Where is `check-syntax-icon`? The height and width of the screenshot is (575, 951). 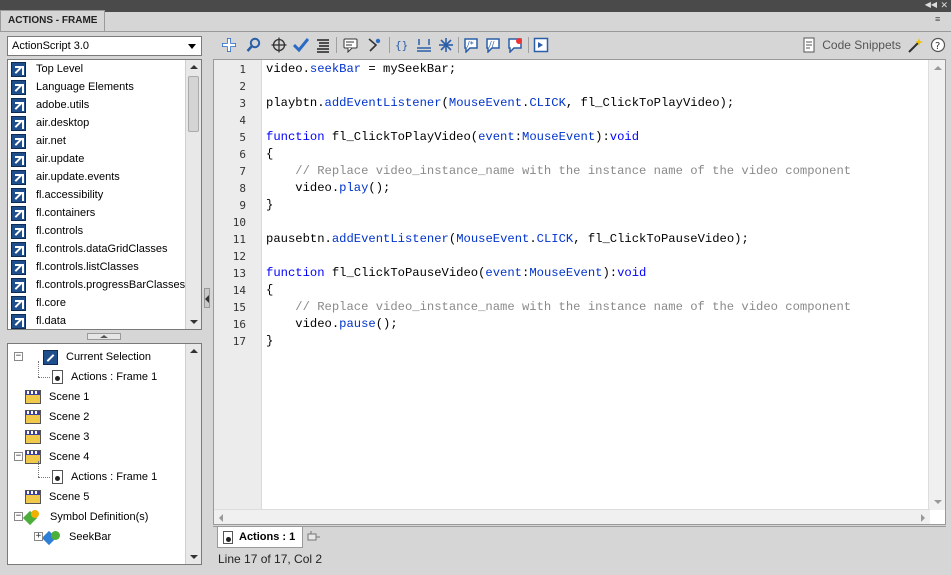 check-syntax-icon is located at coordinates (301, 45).